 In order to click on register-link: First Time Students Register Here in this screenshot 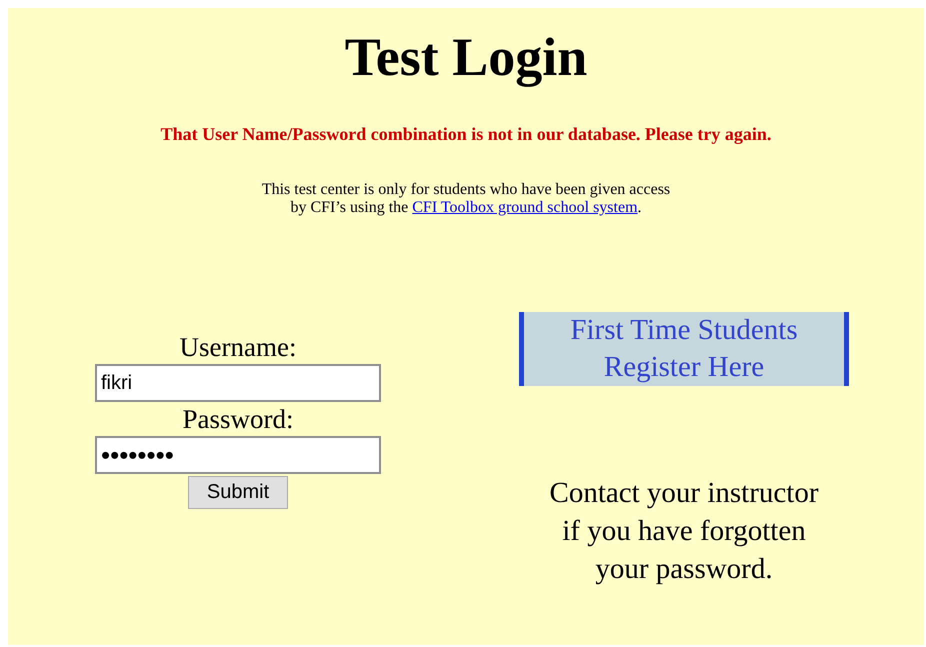, I will do `click(684, 349)`.